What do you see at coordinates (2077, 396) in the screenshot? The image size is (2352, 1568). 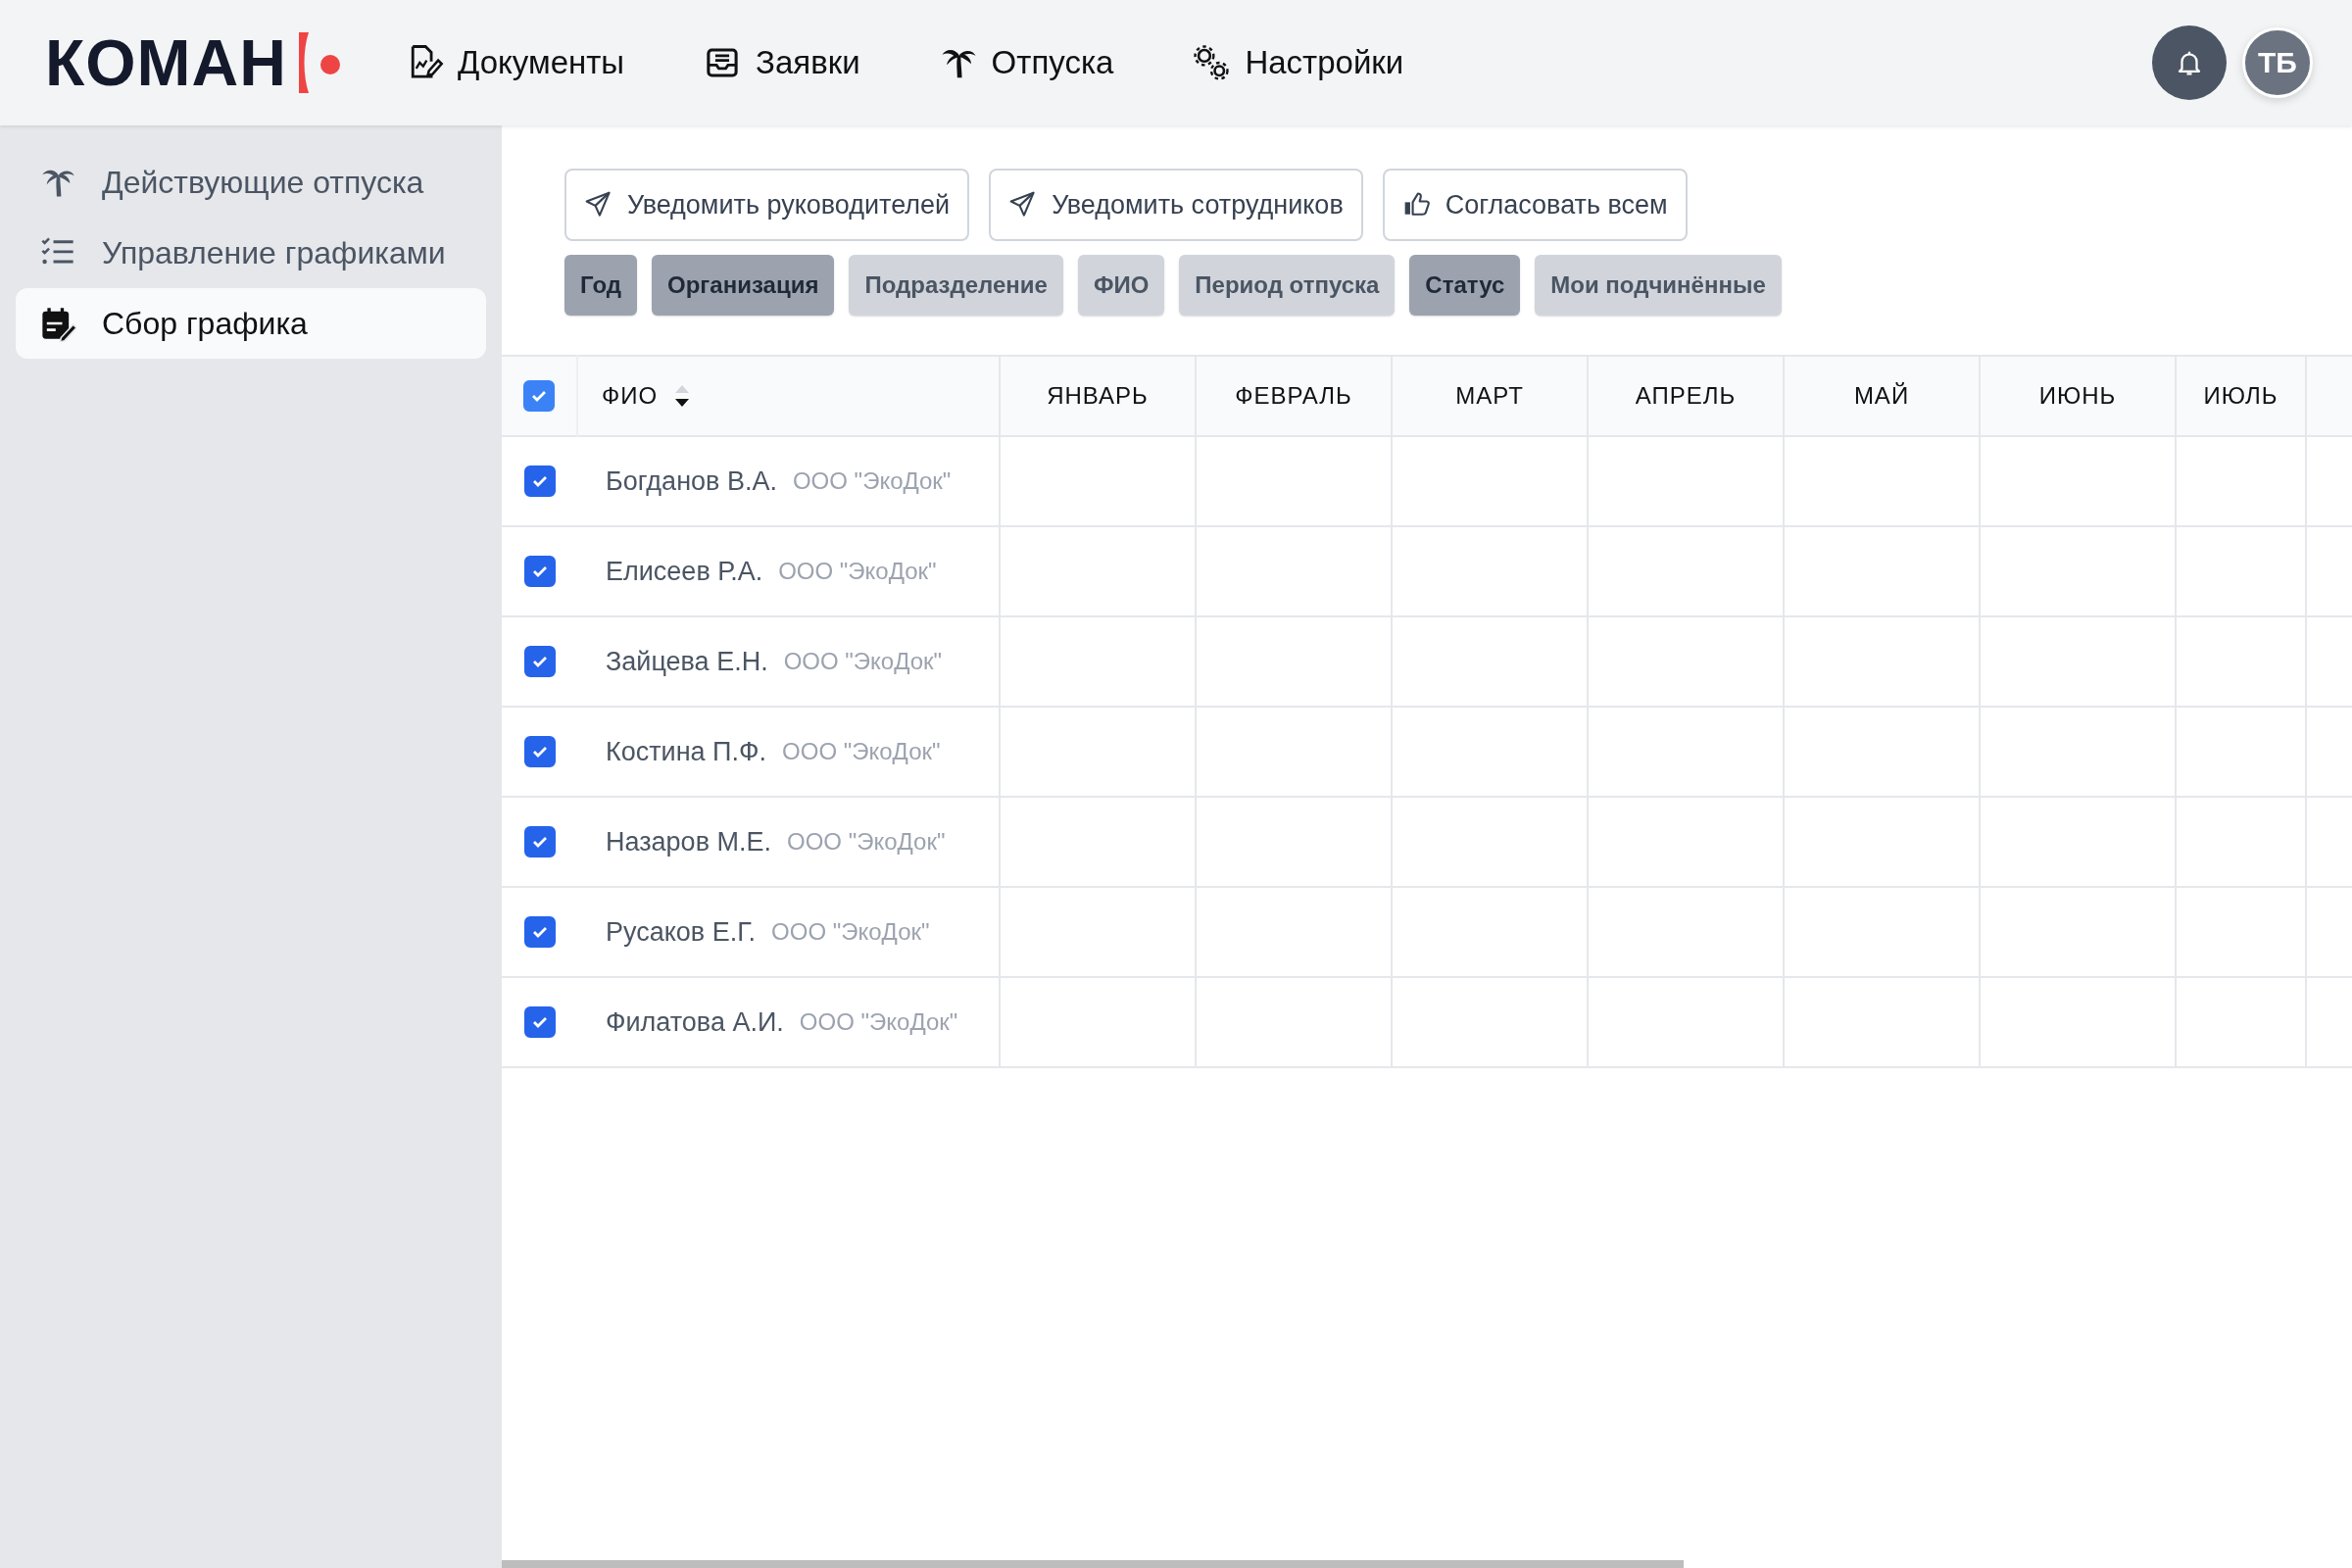 I see `column-header: ИЮНЬ` at bounding box center [2077, 396].